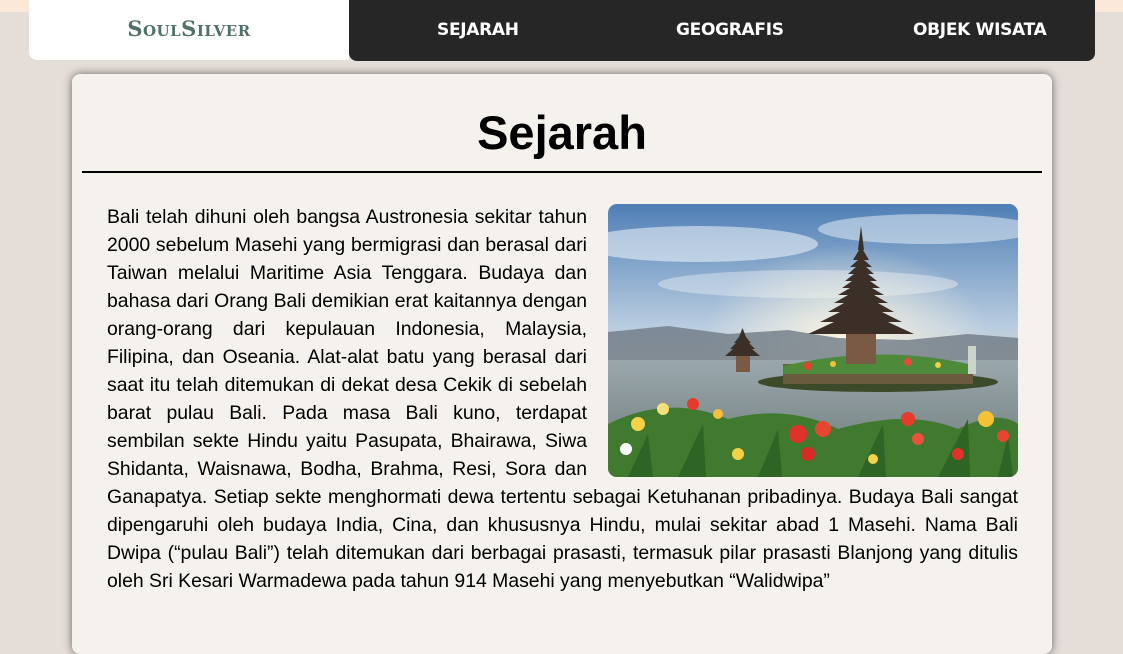 This screenshot has width=1123, height=654. I want to click on nav-link-sejarah: SEJARAH, so click(478, 30).